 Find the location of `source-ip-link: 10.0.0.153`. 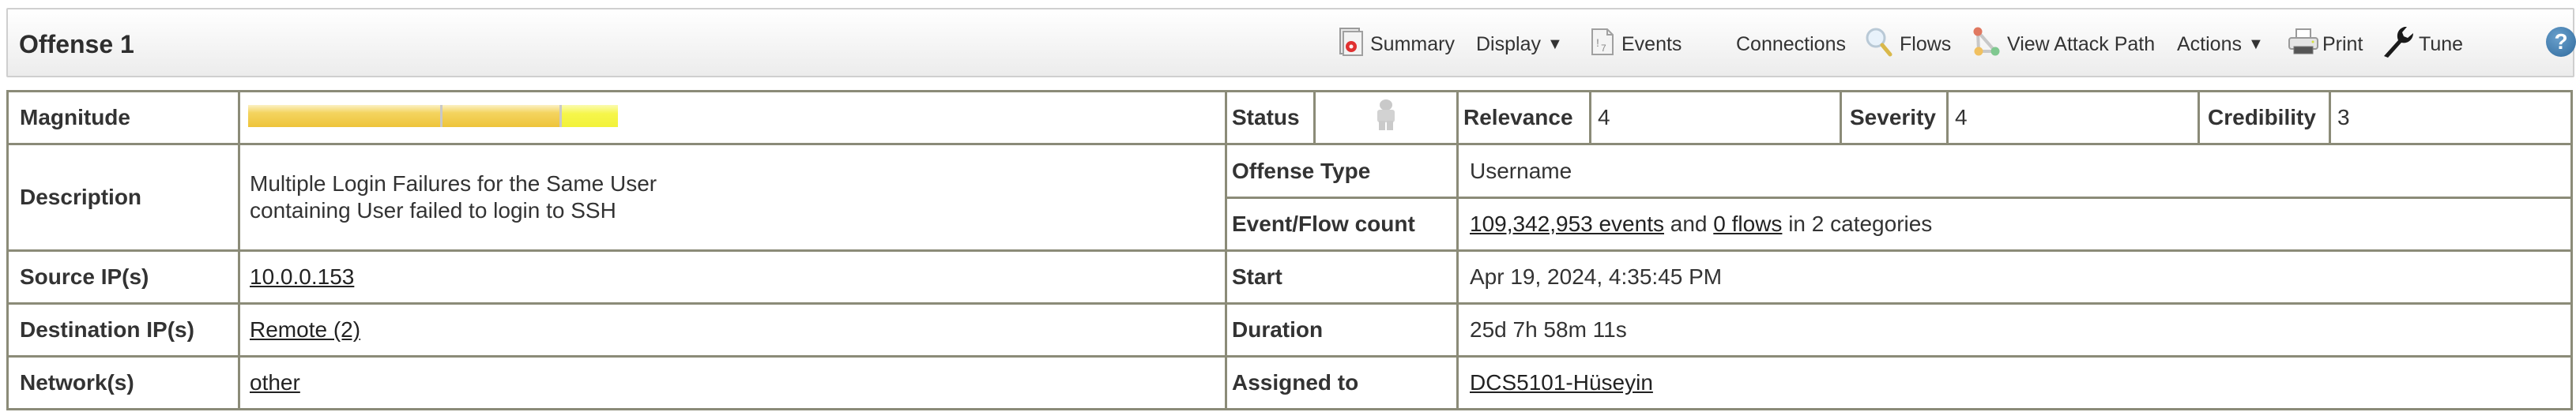

source-ip-link: 10.0.0.153 is located at coordinates (297, 277).